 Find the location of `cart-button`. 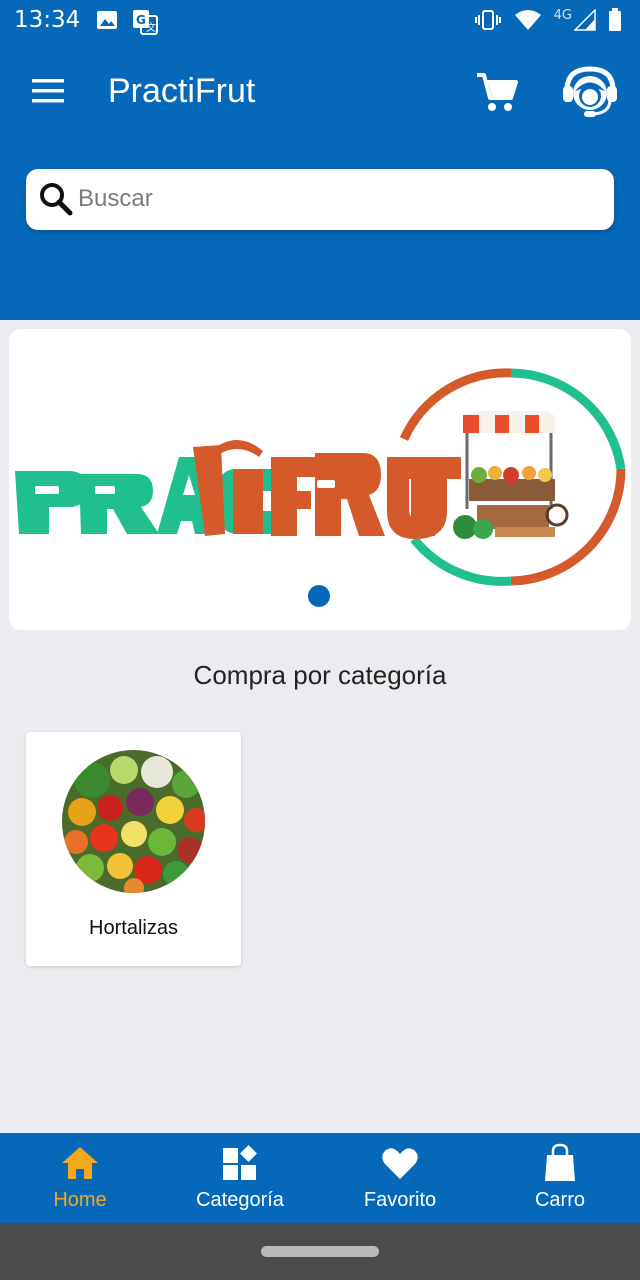

cart-button is located at coordinates (497, 93).